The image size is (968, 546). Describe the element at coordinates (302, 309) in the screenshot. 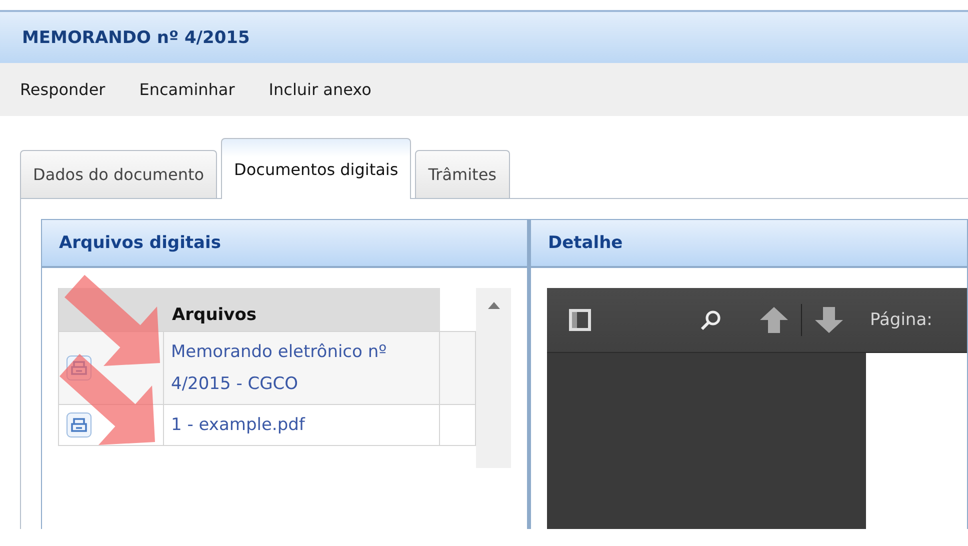

I see `column-header: Arquivos` at that location.